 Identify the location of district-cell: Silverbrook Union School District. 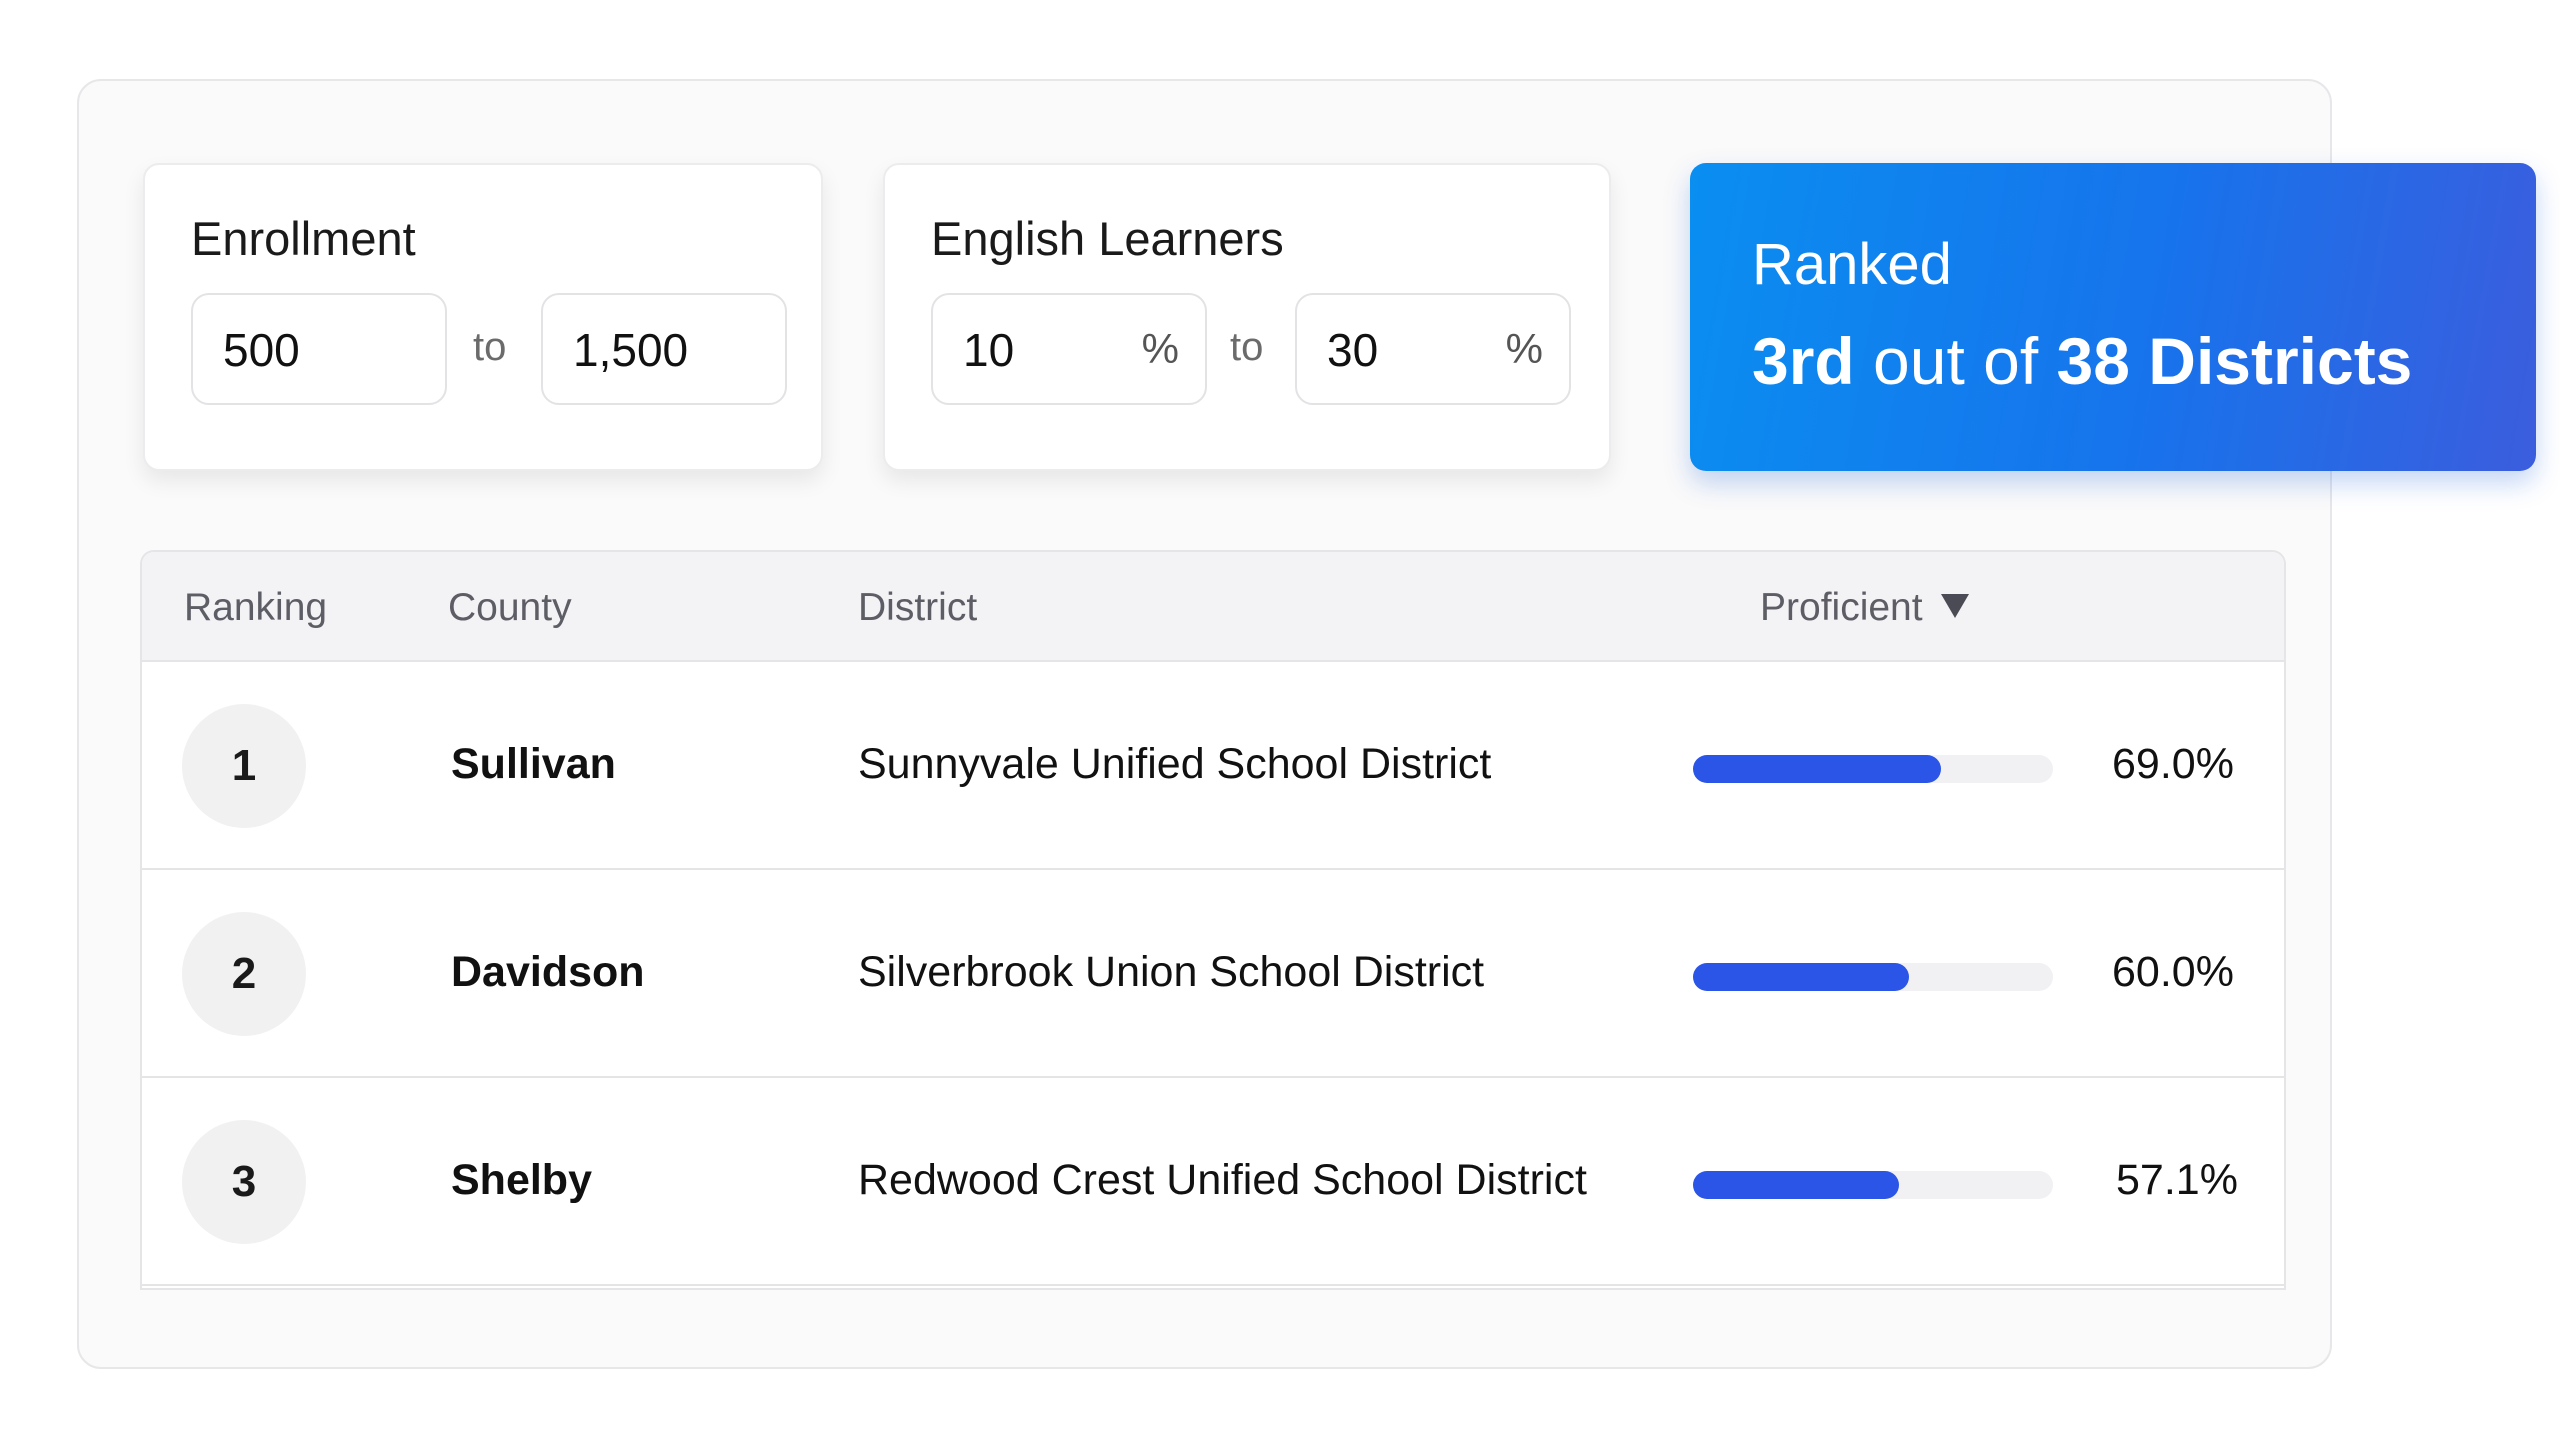
(1171, 972).